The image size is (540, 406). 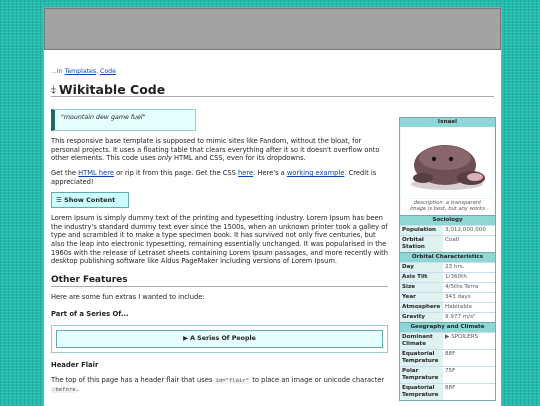 I want to click on infobox-key: Orbital Station, so click(x=421, y=243).